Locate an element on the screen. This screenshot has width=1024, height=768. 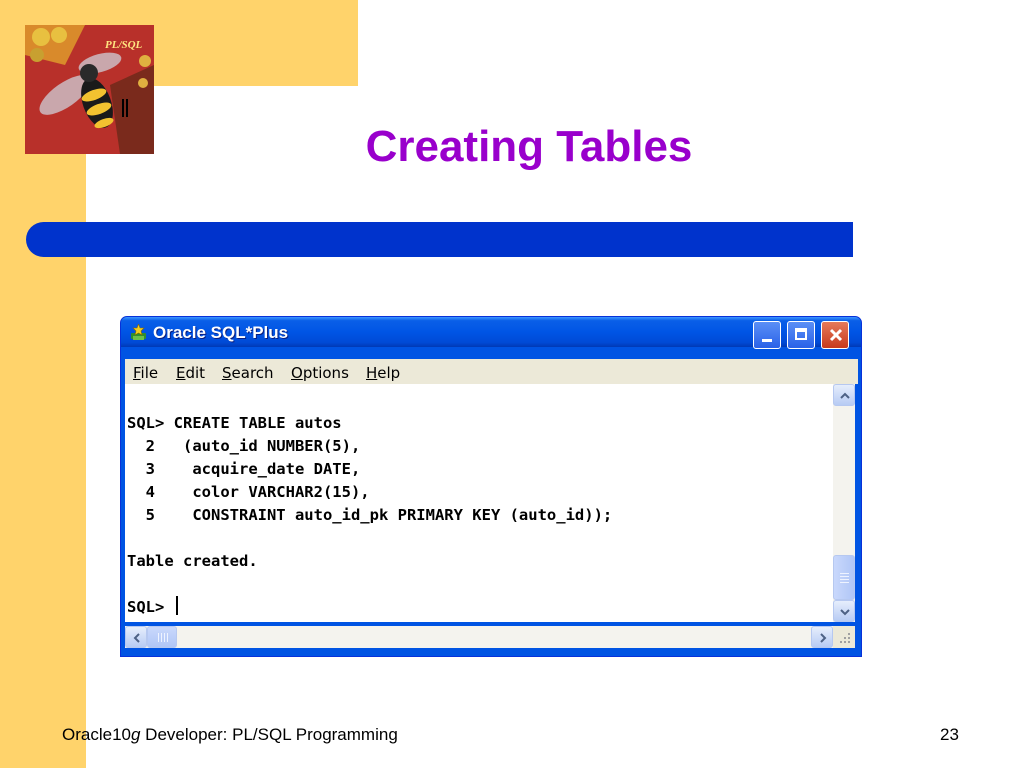
scroll-up-button is located at coordinates (844, 395).